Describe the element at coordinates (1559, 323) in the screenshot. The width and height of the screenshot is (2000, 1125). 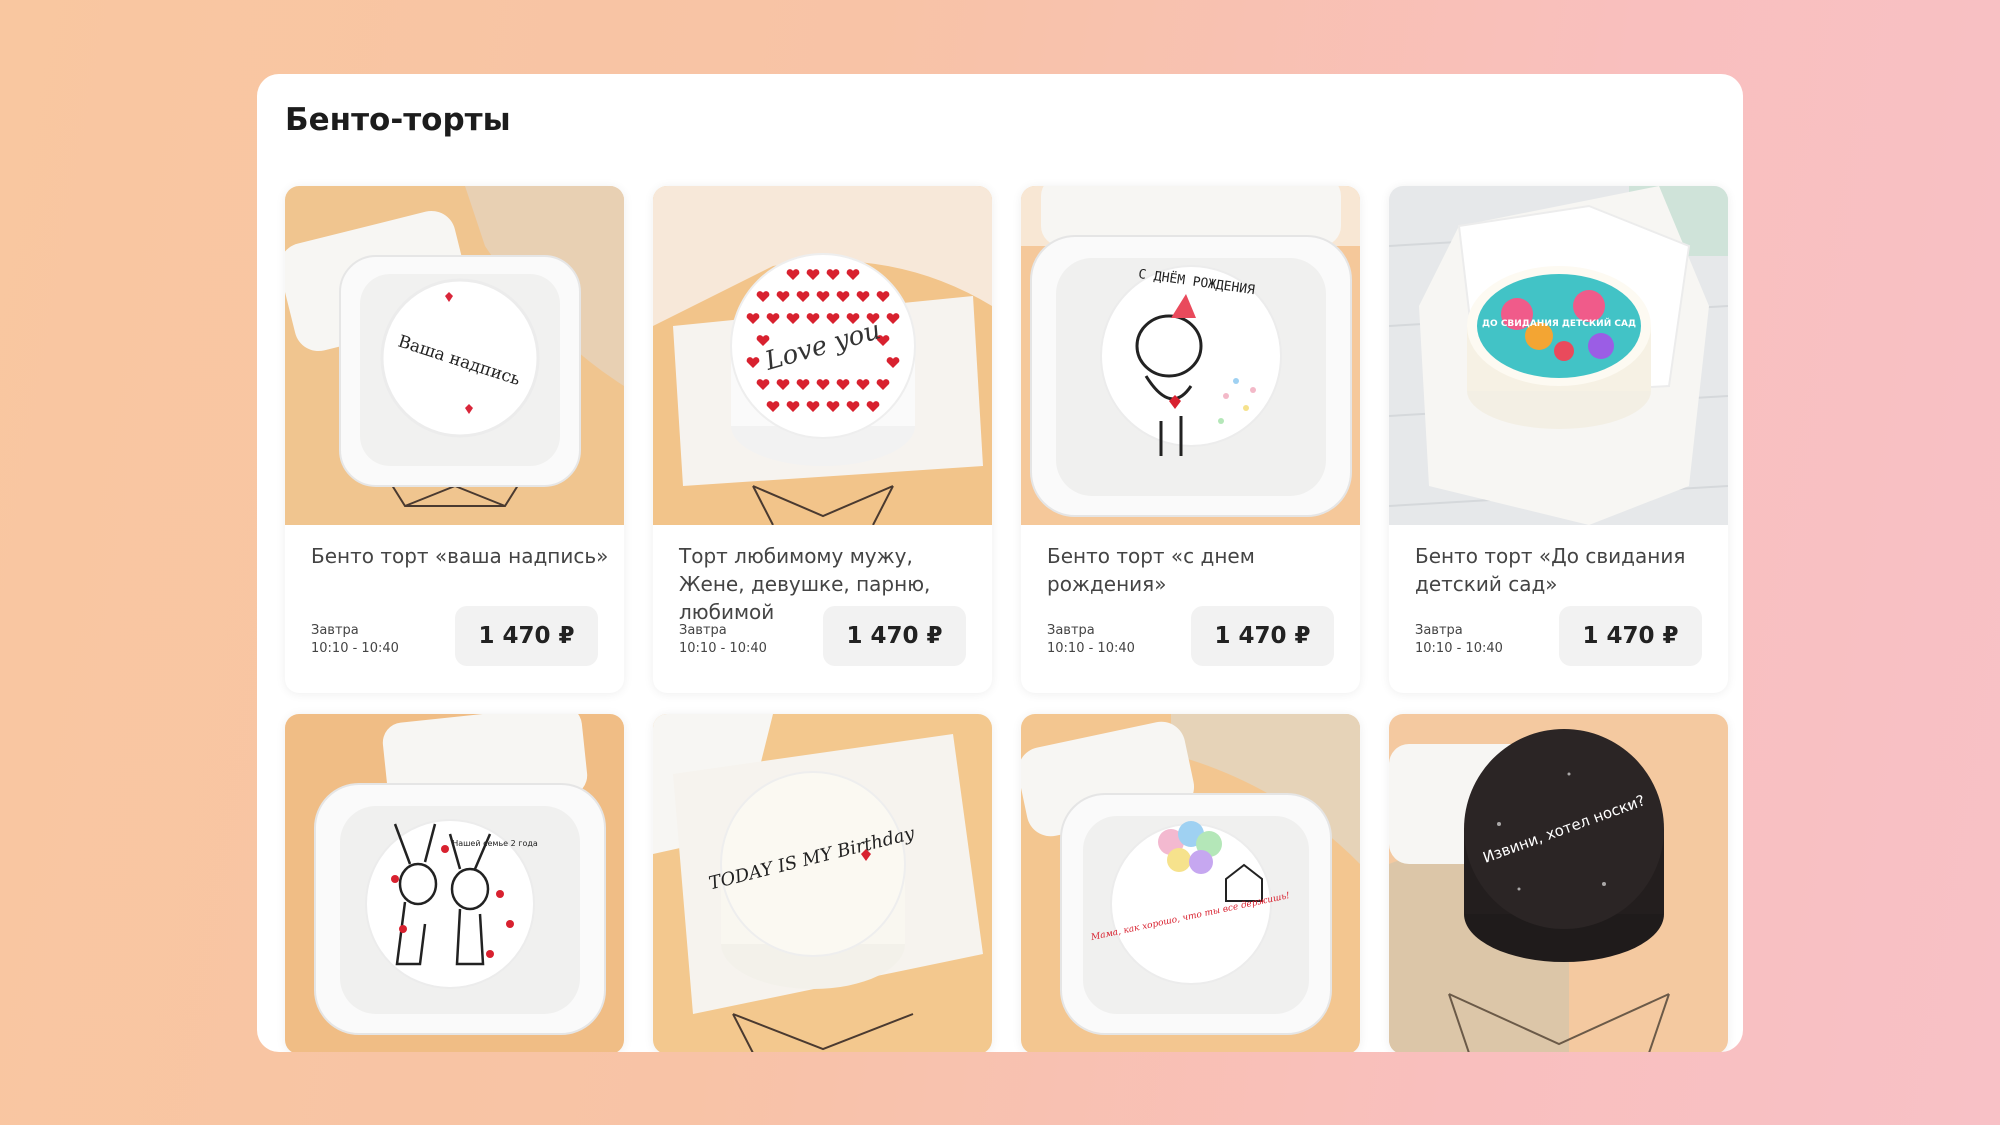
I see `cake-inscription: ДО СВИДАНИЯ ДЕТСКИЙ САД` at that location.